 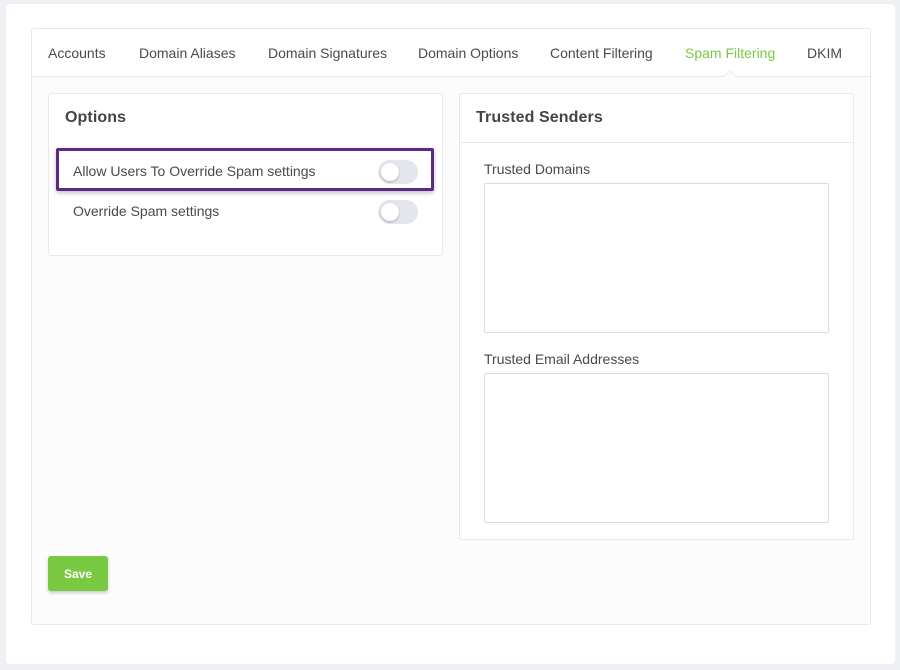 I want to click on override-spam-toggle, so click(x=398, y=212).